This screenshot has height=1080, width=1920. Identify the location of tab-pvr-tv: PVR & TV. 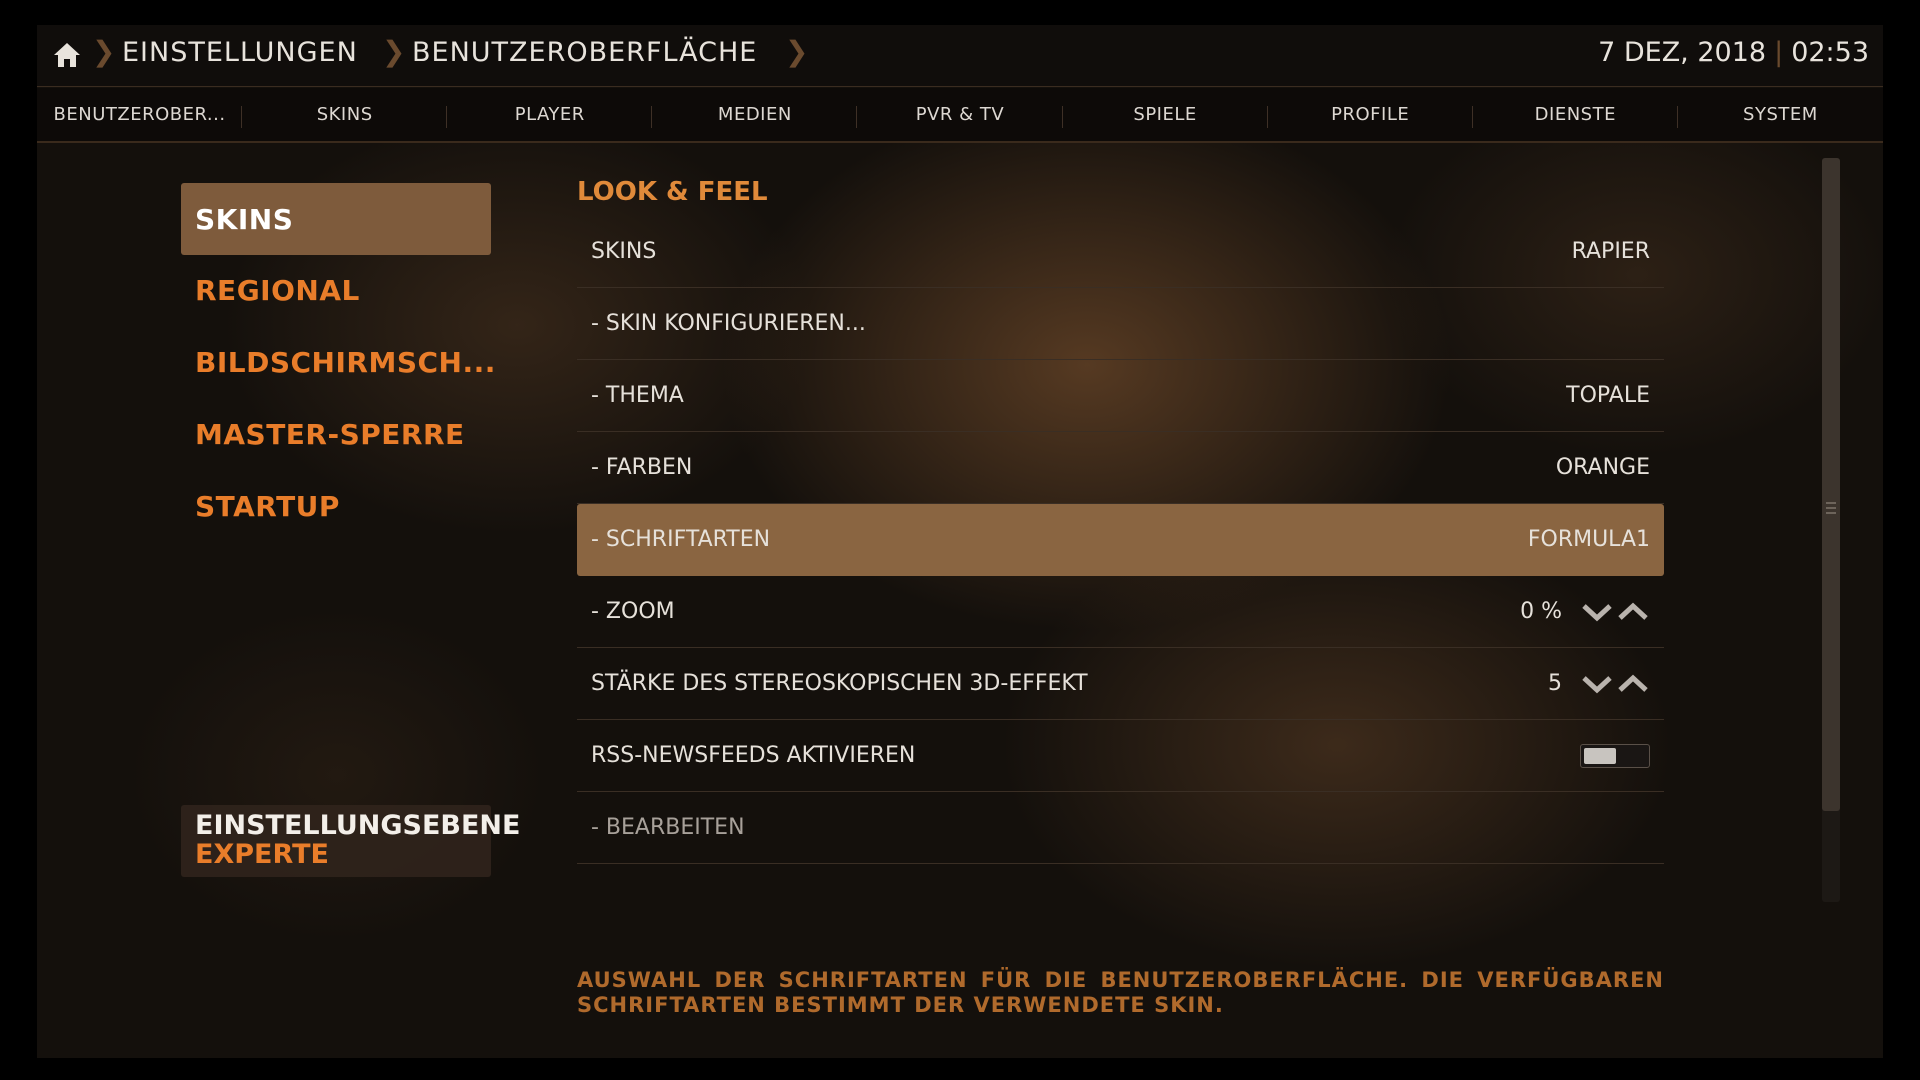
(960, 114).